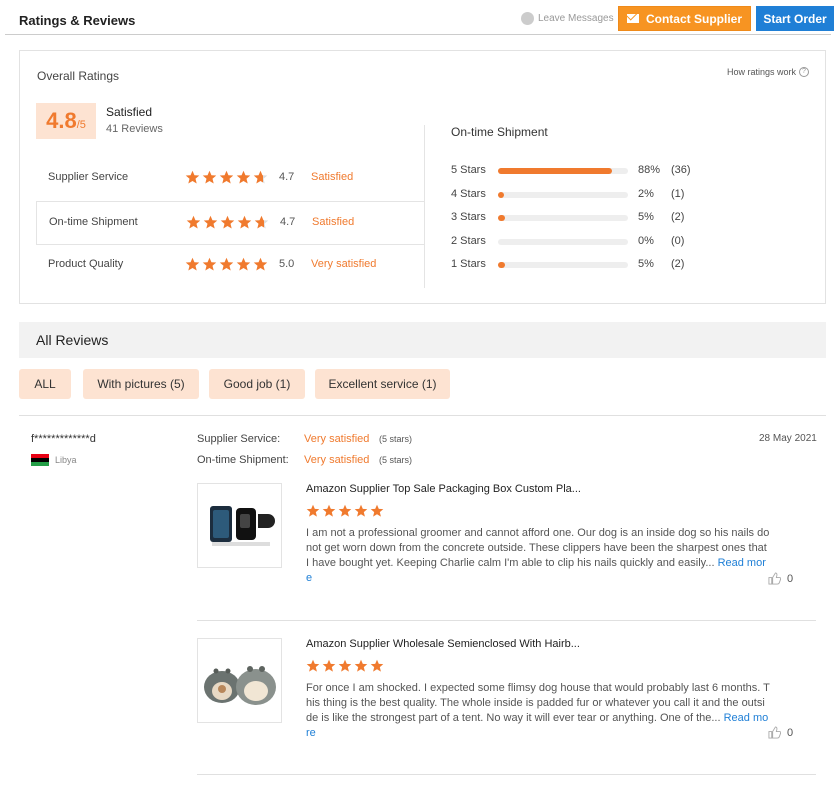 Image resolution: width=836 pixels, height=788 pixels. Describe the element at coordinates (693, 18) in the screenshot. I see `contact-supplier-label: Contact Supplier` at that location.